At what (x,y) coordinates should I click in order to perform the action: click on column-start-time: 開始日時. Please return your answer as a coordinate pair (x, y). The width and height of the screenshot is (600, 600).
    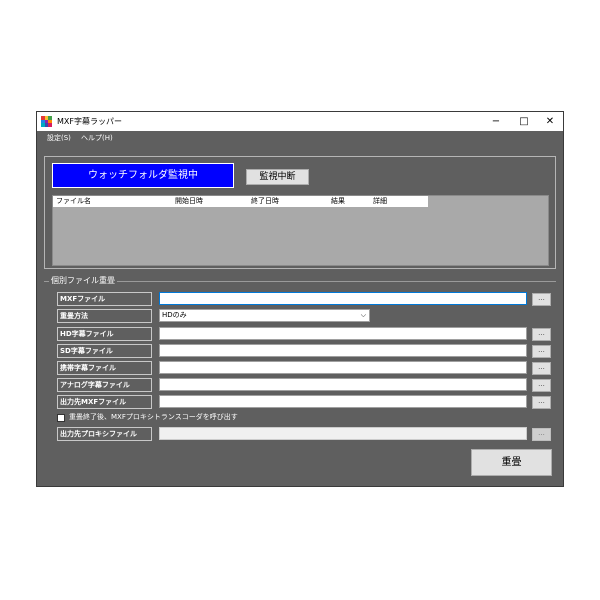
    Looking at the image, I should click on (189, 201).